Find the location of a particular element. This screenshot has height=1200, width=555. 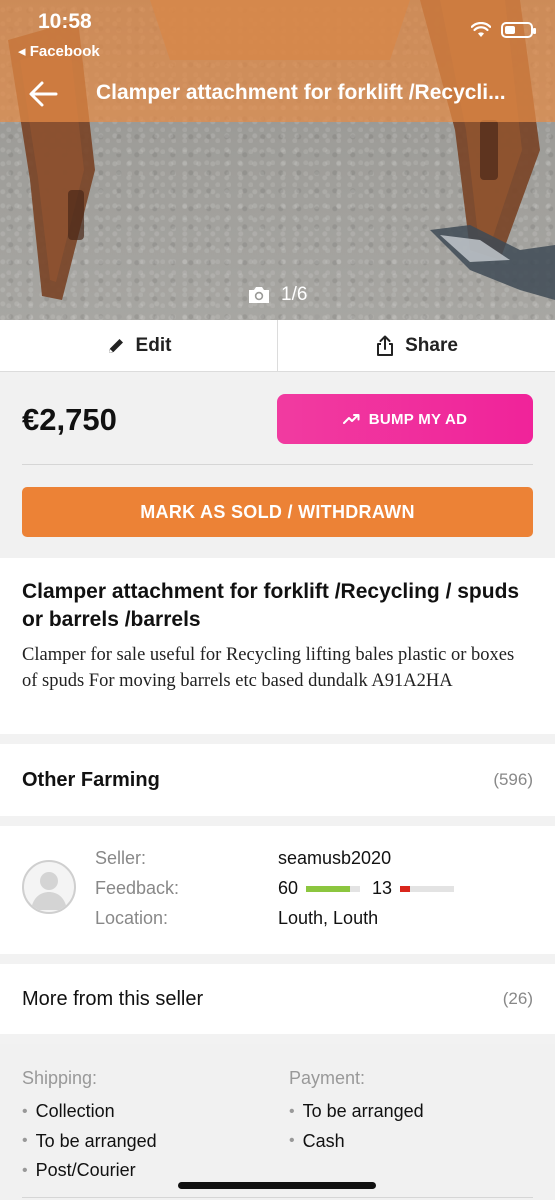

status-icons is located at coordinates (503, 30).